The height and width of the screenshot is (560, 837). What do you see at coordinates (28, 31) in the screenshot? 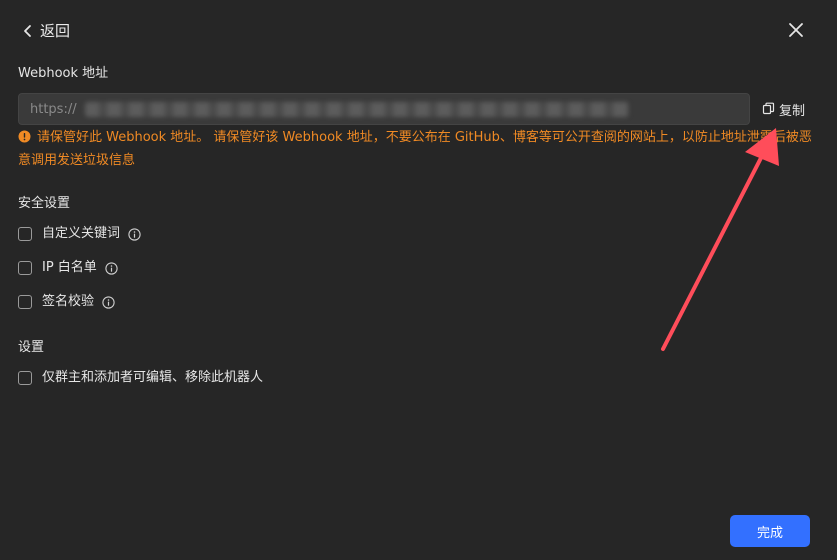
I see `chevron-left-icon` at bounding box center [28, 31].